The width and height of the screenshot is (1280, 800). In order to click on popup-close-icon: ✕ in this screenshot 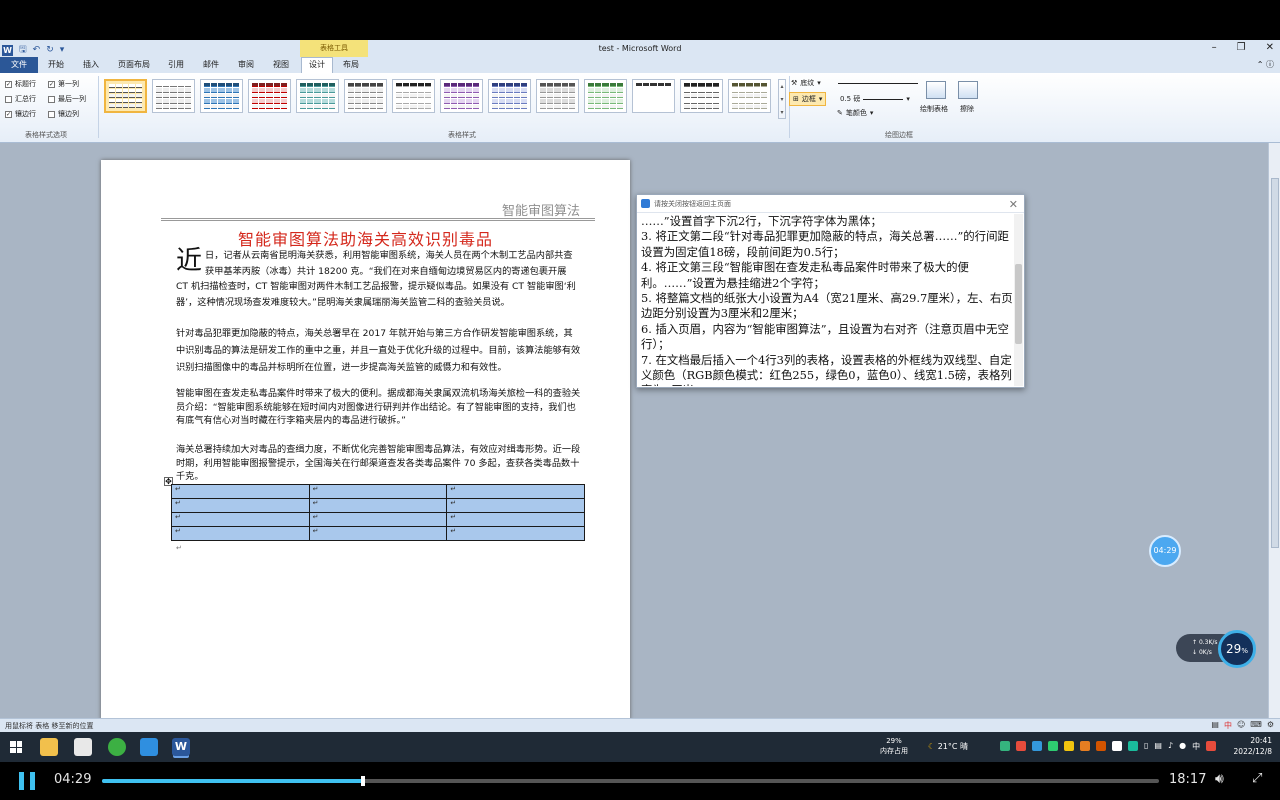, I will do `click(1013, 204)`.